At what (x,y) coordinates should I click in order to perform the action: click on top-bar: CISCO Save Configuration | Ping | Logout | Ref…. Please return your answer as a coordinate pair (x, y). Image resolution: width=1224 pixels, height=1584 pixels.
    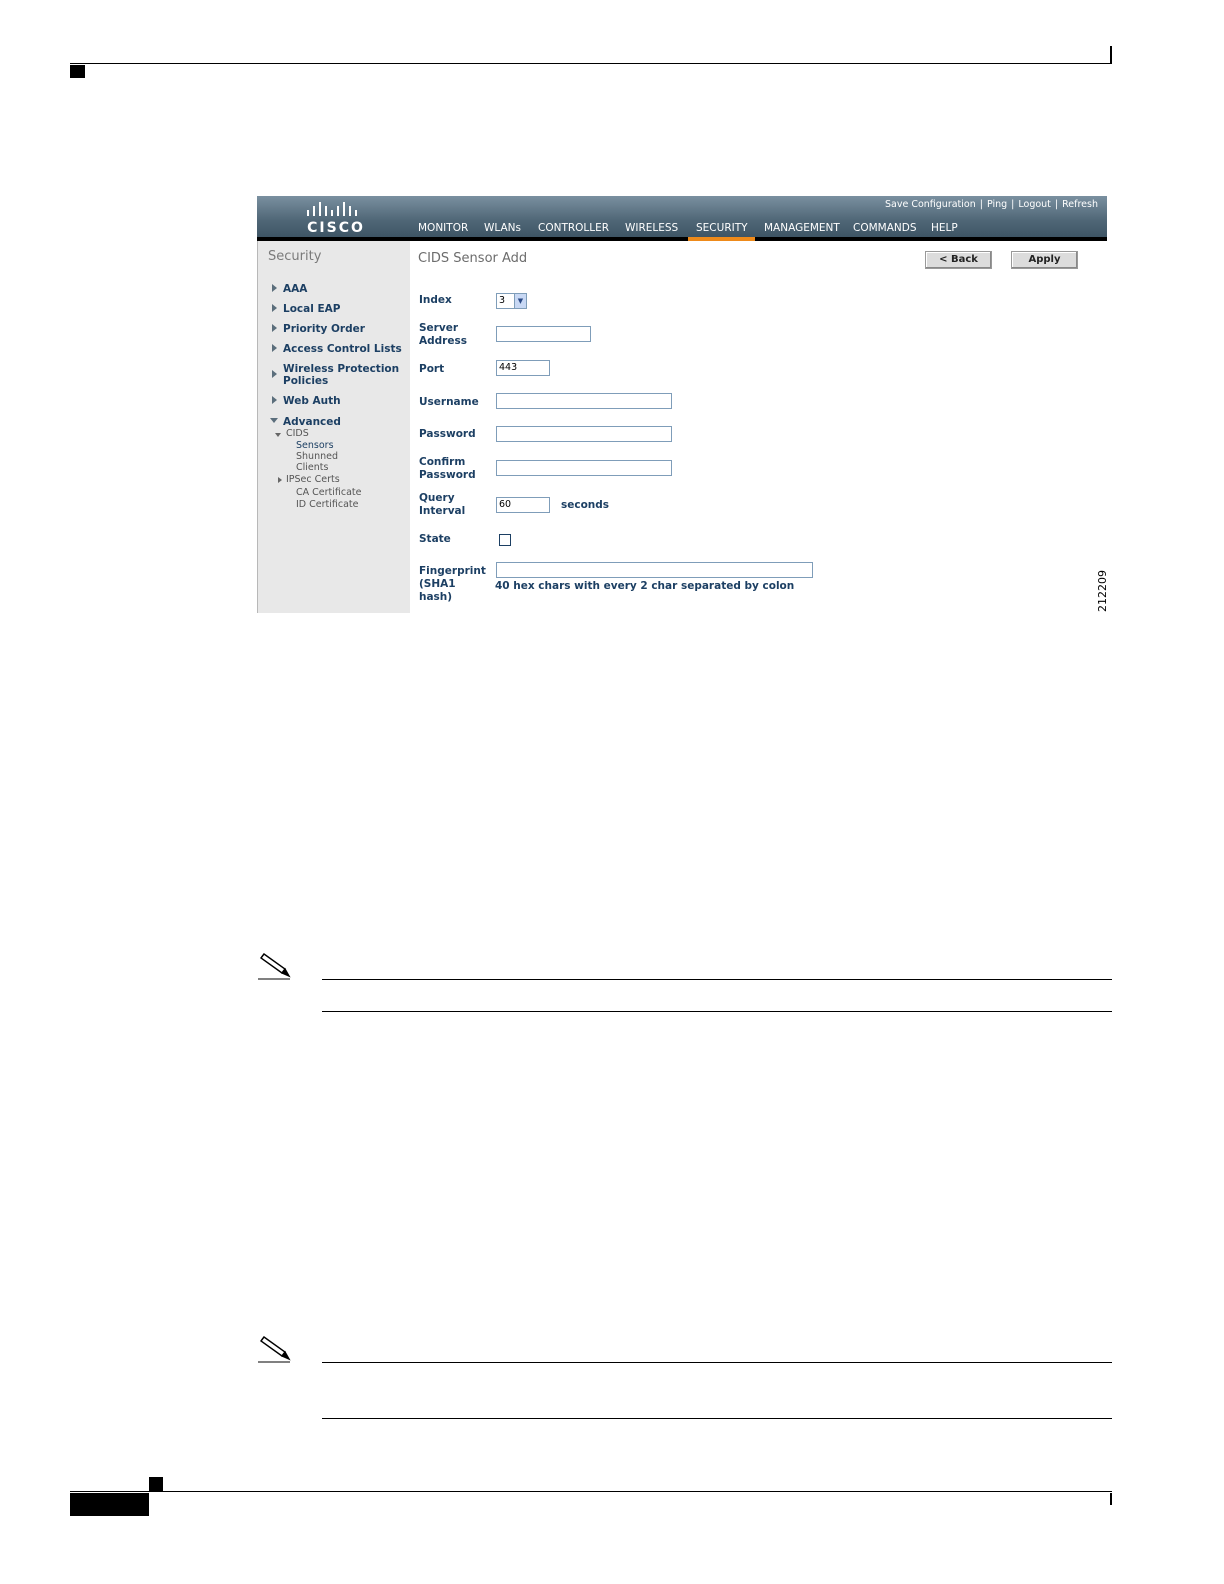
    Looking at the image, I should click on (682, 216).